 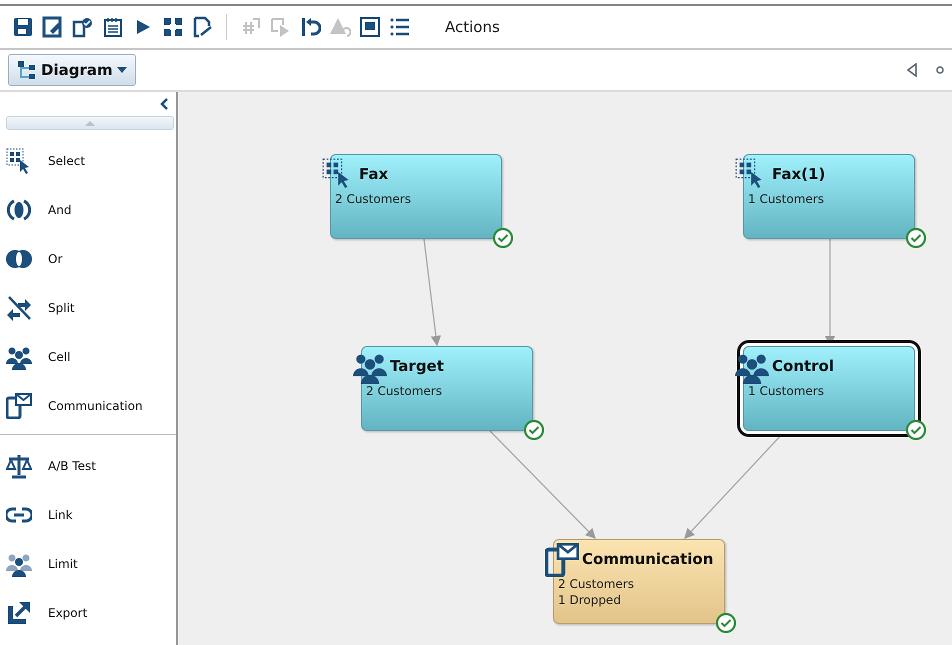 I want to click on palette-item: And, so click(x=88, y=209).